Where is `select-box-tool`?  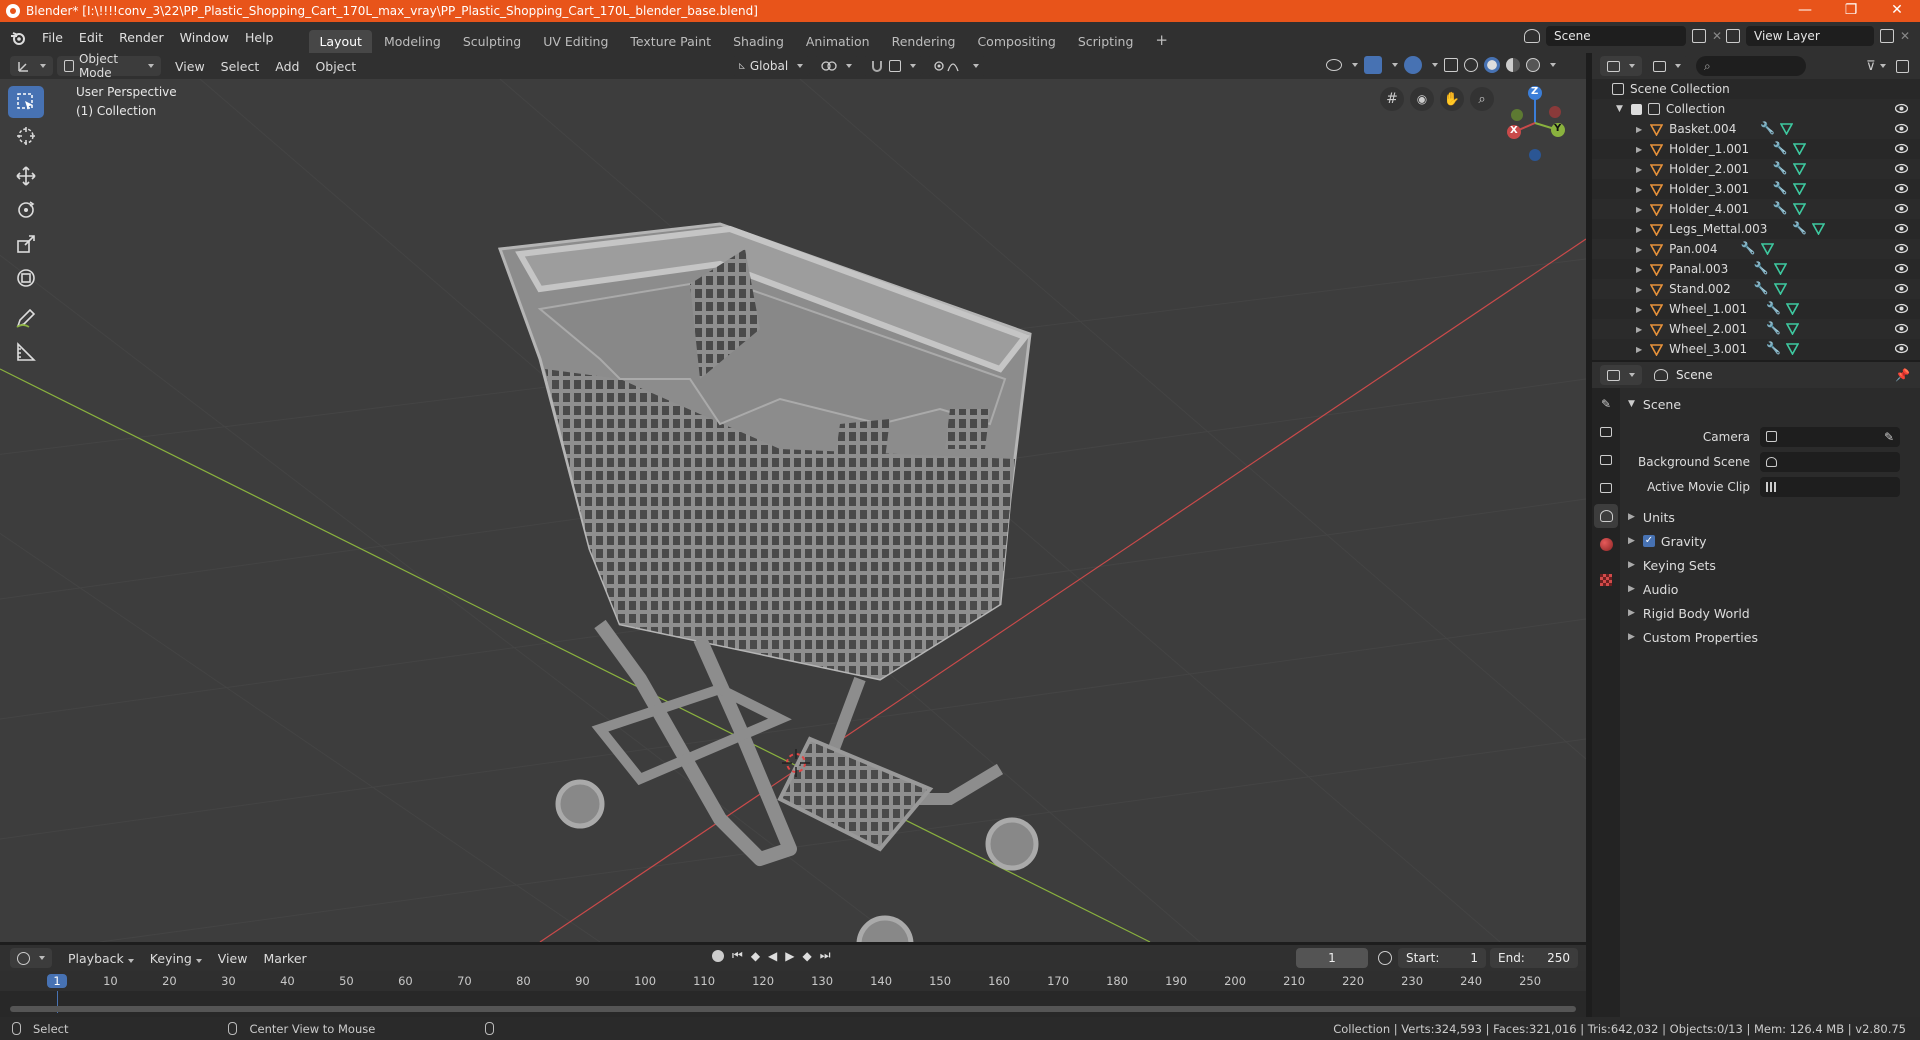
select-box-tool is located at coordinates (26, 102).